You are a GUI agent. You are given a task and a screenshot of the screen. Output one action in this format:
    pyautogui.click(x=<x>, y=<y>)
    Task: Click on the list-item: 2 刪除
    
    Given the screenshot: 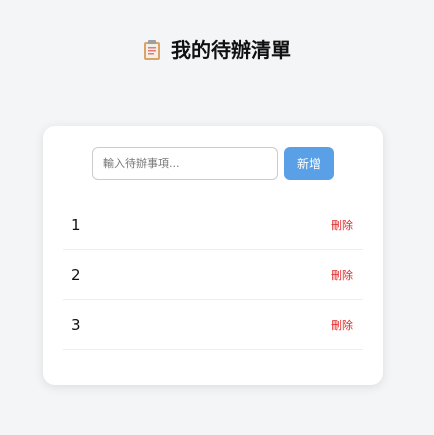 What is the action you would take?
    pyautogui.click(x=213, y=275)
    